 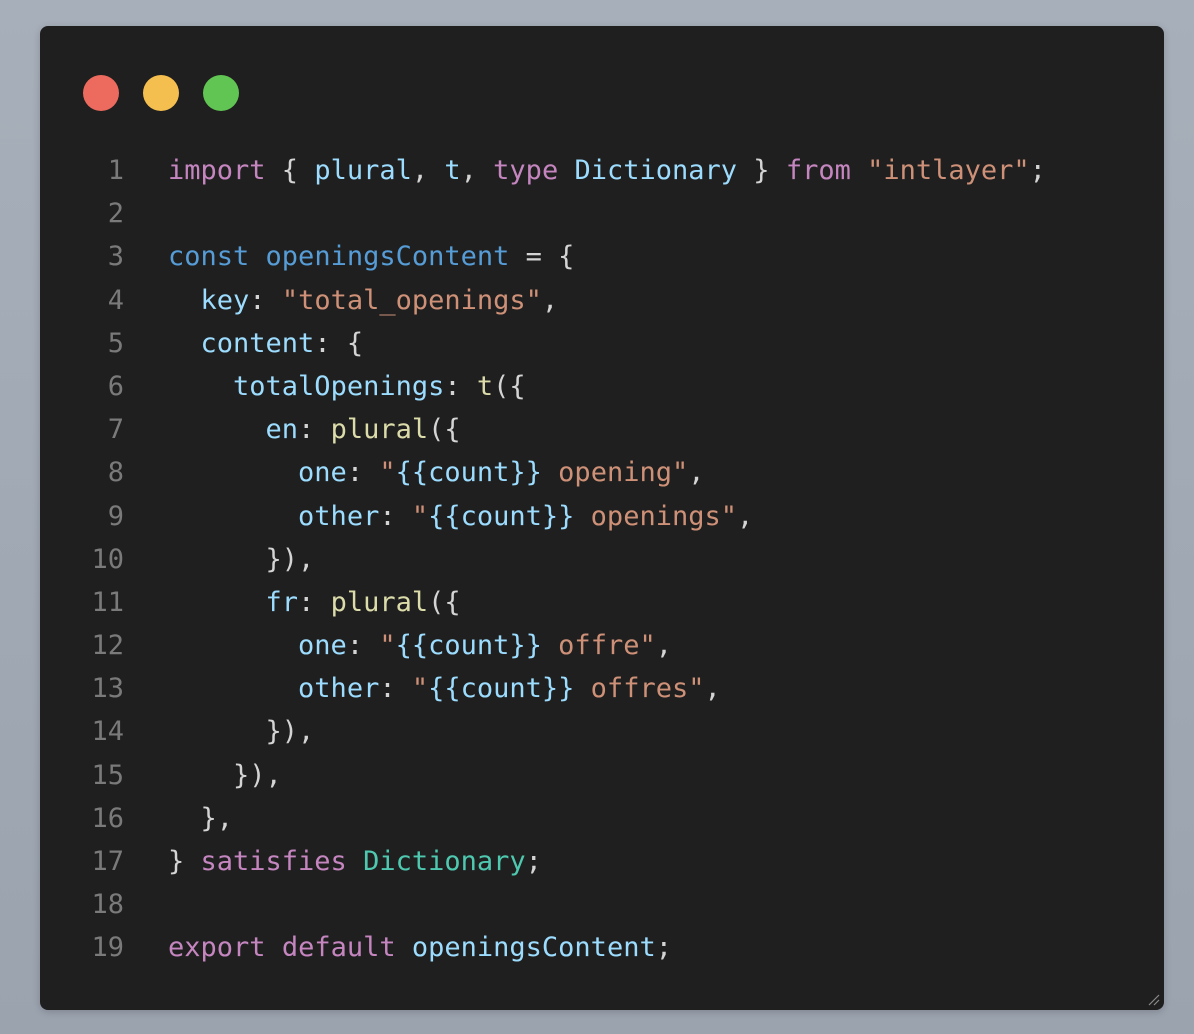 What do you see at coordinates (115, 386) in the screenshot?
I see `line-number: 6` at bounding box center [115, 386].